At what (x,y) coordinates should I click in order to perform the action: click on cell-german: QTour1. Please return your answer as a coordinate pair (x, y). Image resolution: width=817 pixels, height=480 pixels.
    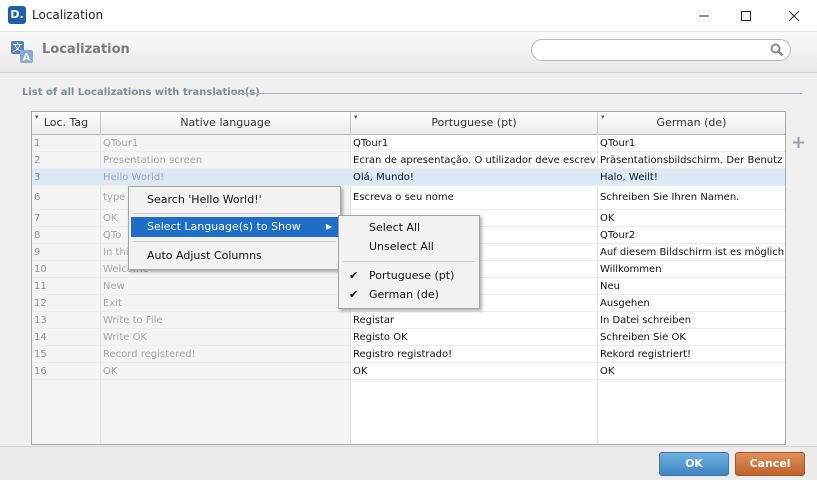
    Looking at the image, I should click on (692, 143).